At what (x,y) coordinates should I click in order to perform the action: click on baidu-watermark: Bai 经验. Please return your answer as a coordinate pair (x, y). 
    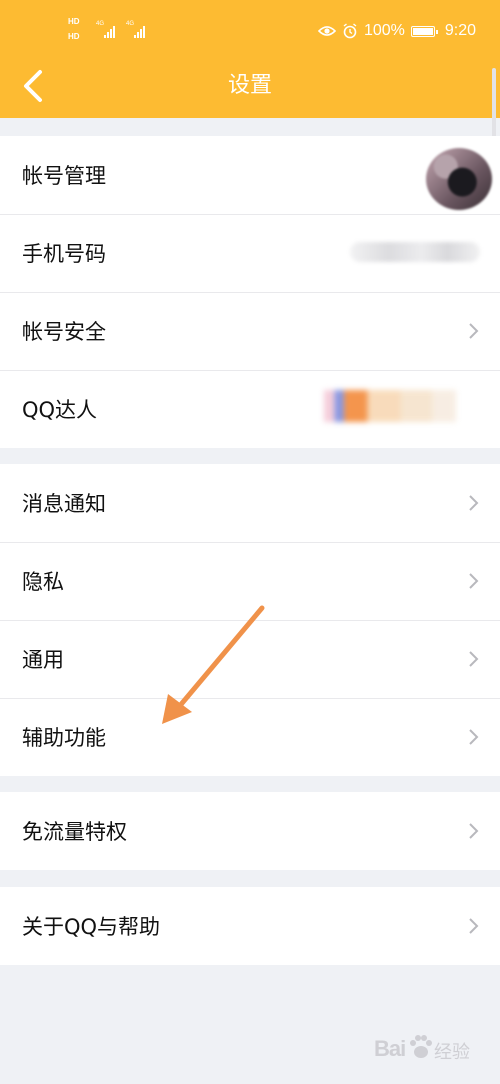
    Looking at the image, I should click on (428, 1050).